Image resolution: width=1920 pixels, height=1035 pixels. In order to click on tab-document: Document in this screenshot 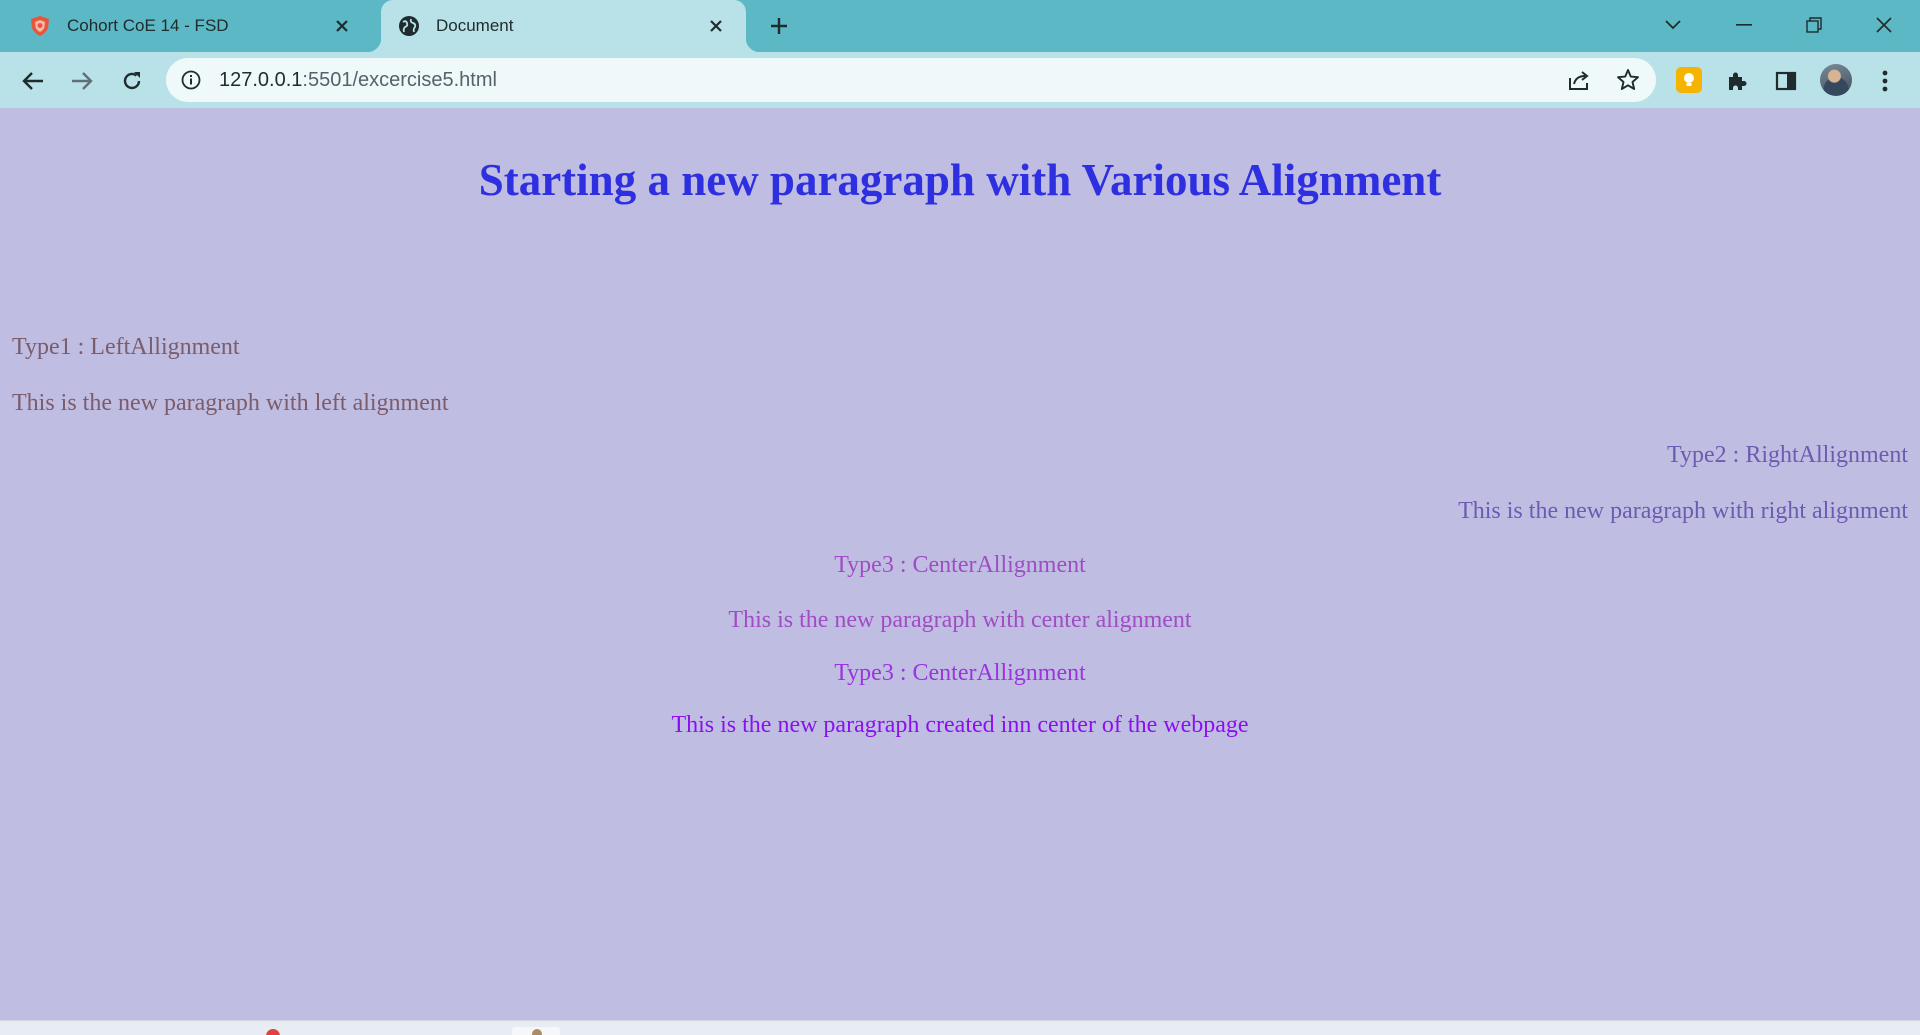, I will do `click(563, 26)`.